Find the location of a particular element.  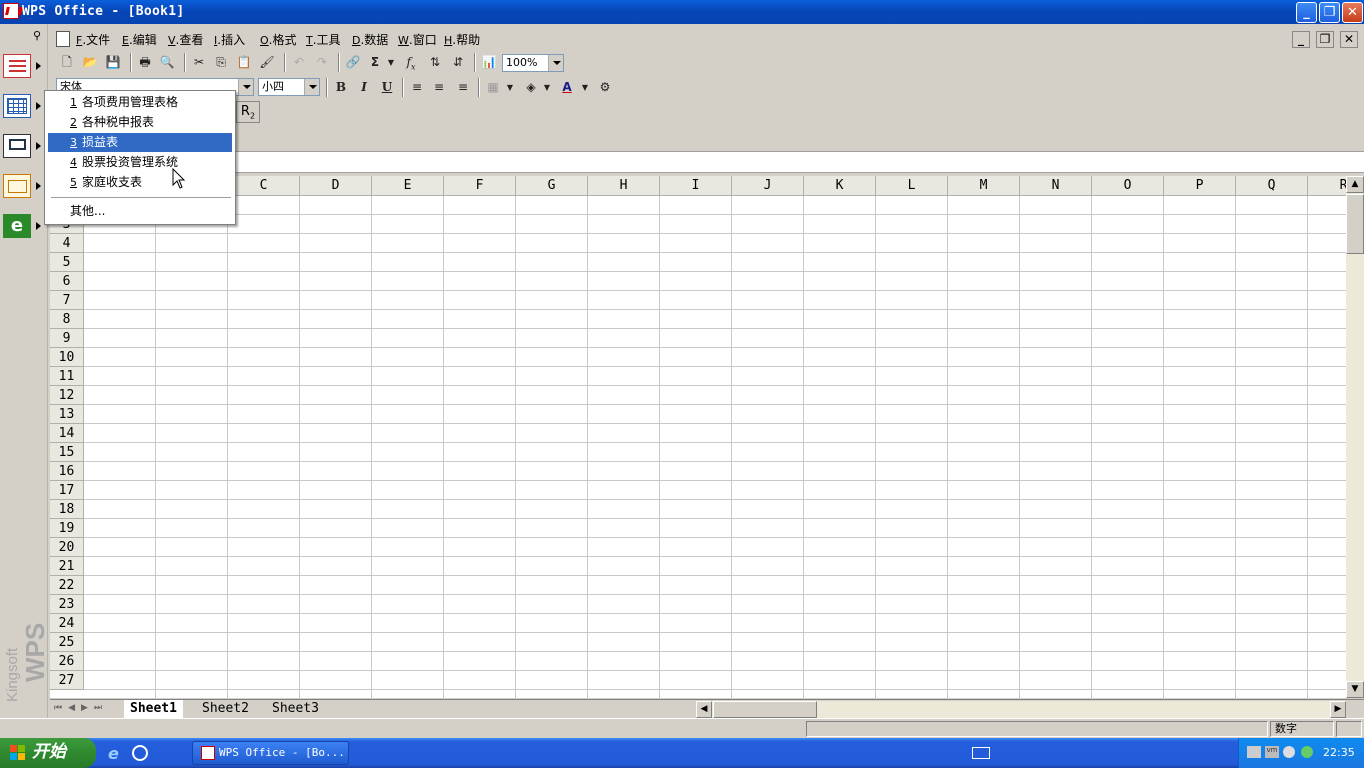

row-header: 25 is located at coordinates (67, 642).